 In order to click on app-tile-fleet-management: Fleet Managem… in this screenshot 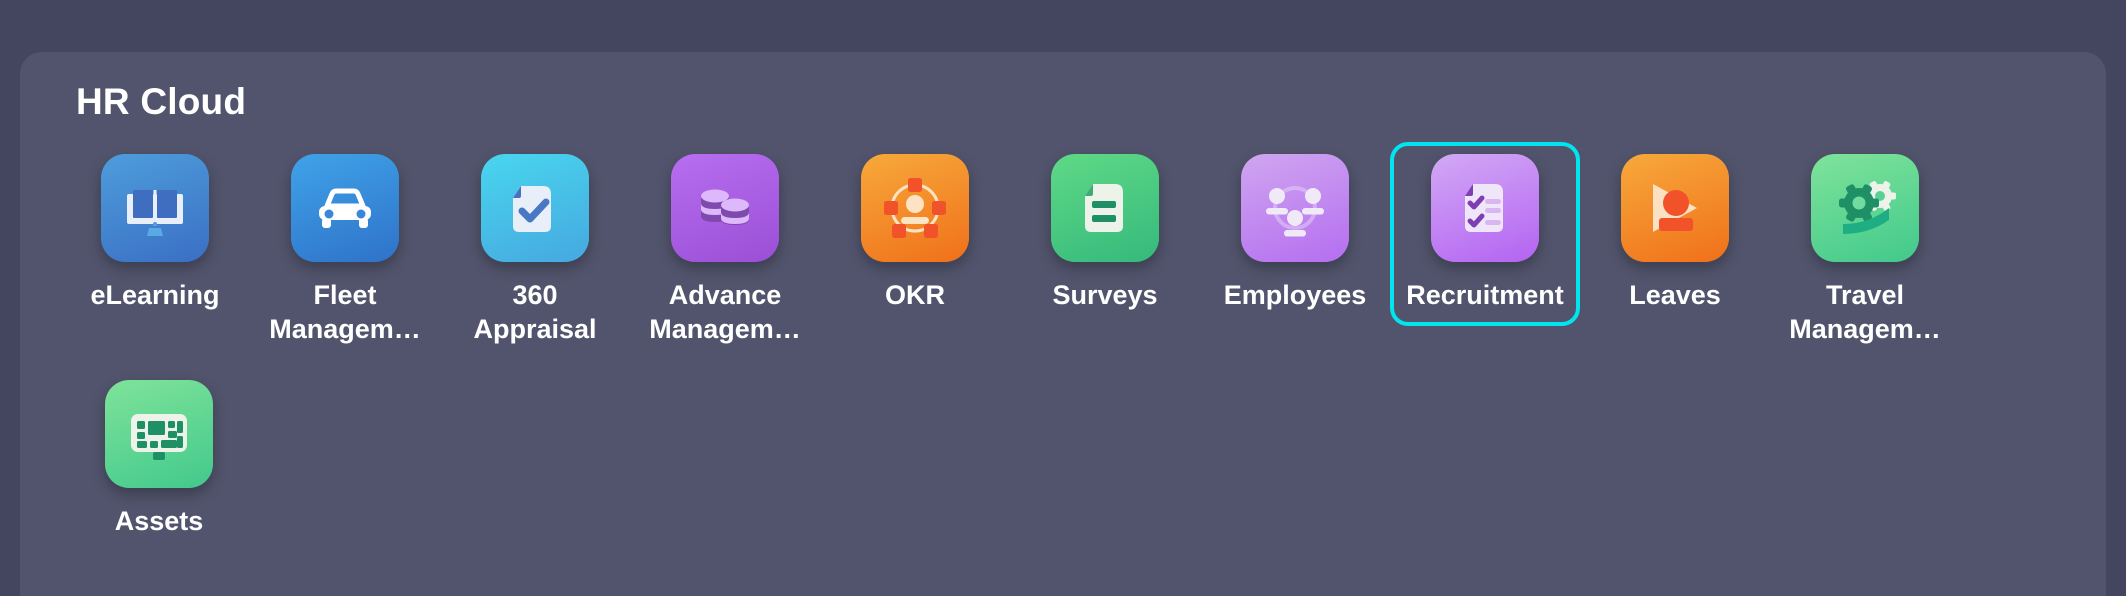, I will do `click(345, 251)`.